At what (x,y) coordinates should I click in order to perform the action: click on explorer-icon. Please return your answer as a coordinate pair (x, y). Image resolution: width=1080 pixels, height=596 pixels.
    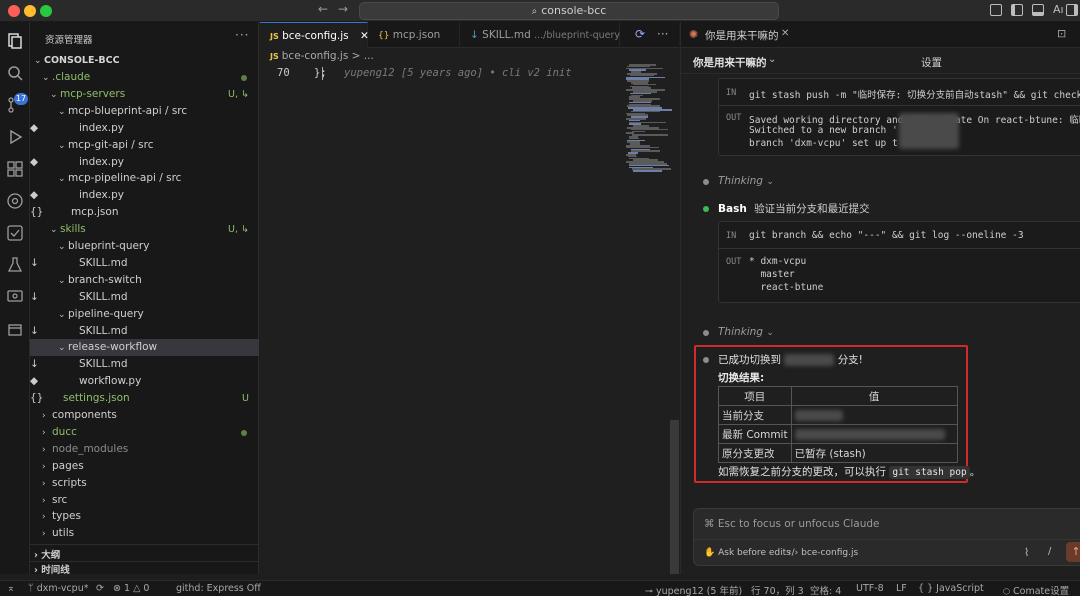
    Looking at the image, I should click on (15, 41).